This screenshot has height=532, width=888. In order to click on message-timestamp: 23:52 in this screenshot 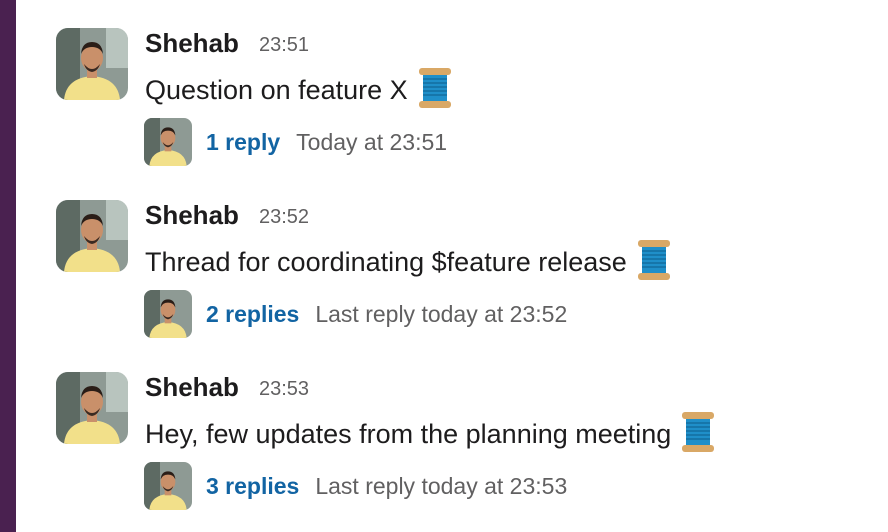, I will do `click(284, 217)`.